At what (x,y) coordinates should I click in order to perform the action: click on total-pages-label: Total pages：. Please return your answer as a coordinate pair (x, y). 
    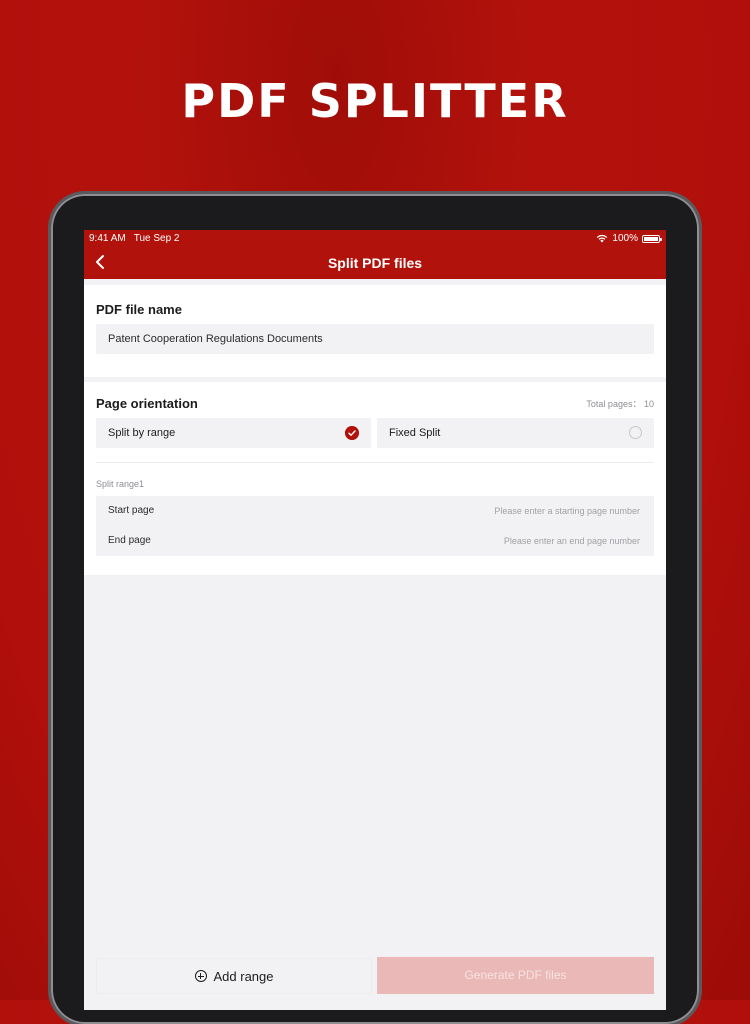
    Looking at the image, I should click on (614, 404).